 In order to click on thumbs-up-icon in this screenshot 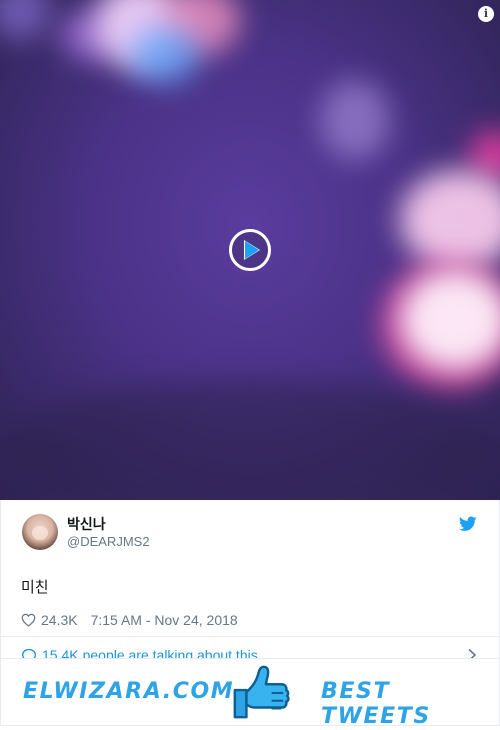, I will do `click(261, 692)`.